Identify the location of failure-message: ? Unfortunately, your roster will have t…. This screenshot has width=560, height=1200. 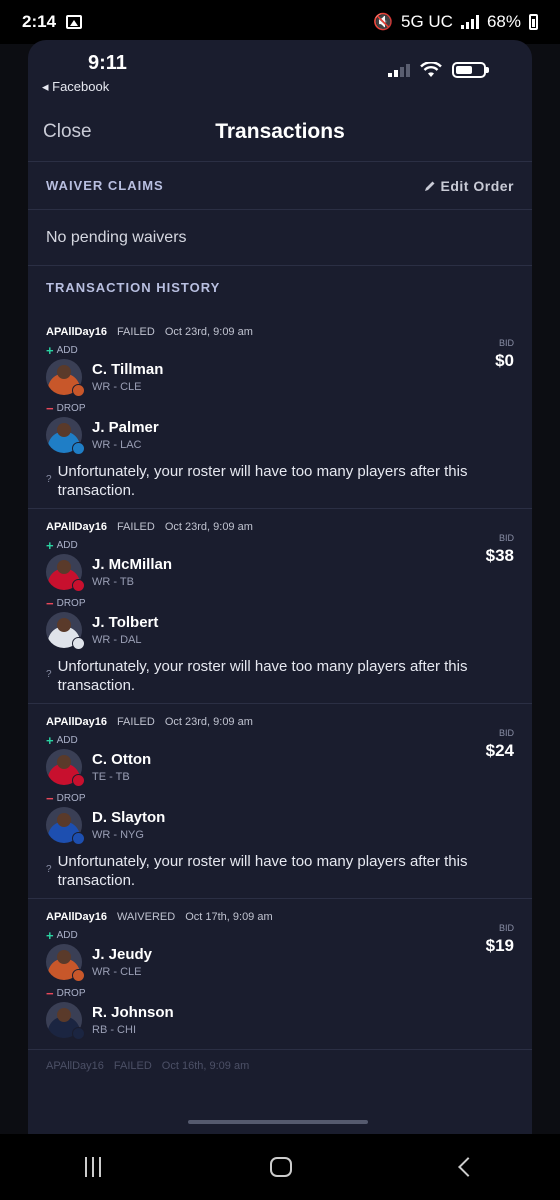
(280, 481).